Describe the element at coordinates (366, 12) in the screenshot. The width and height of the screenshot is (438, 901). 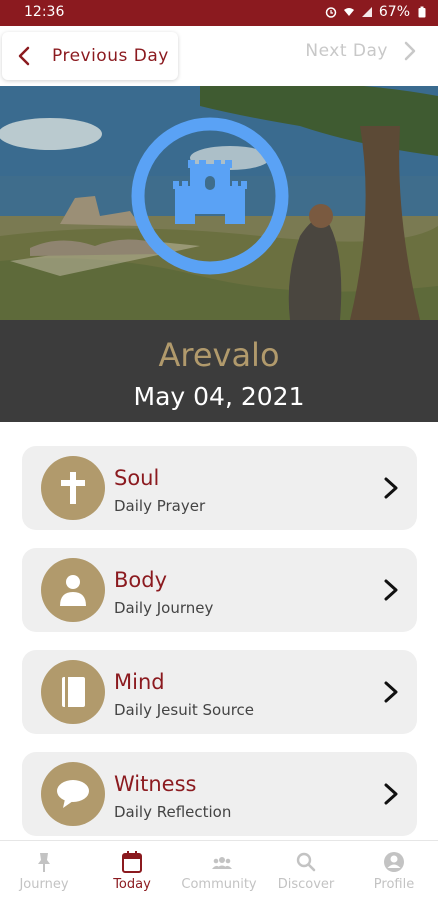
I see `signal-icon` at that location.